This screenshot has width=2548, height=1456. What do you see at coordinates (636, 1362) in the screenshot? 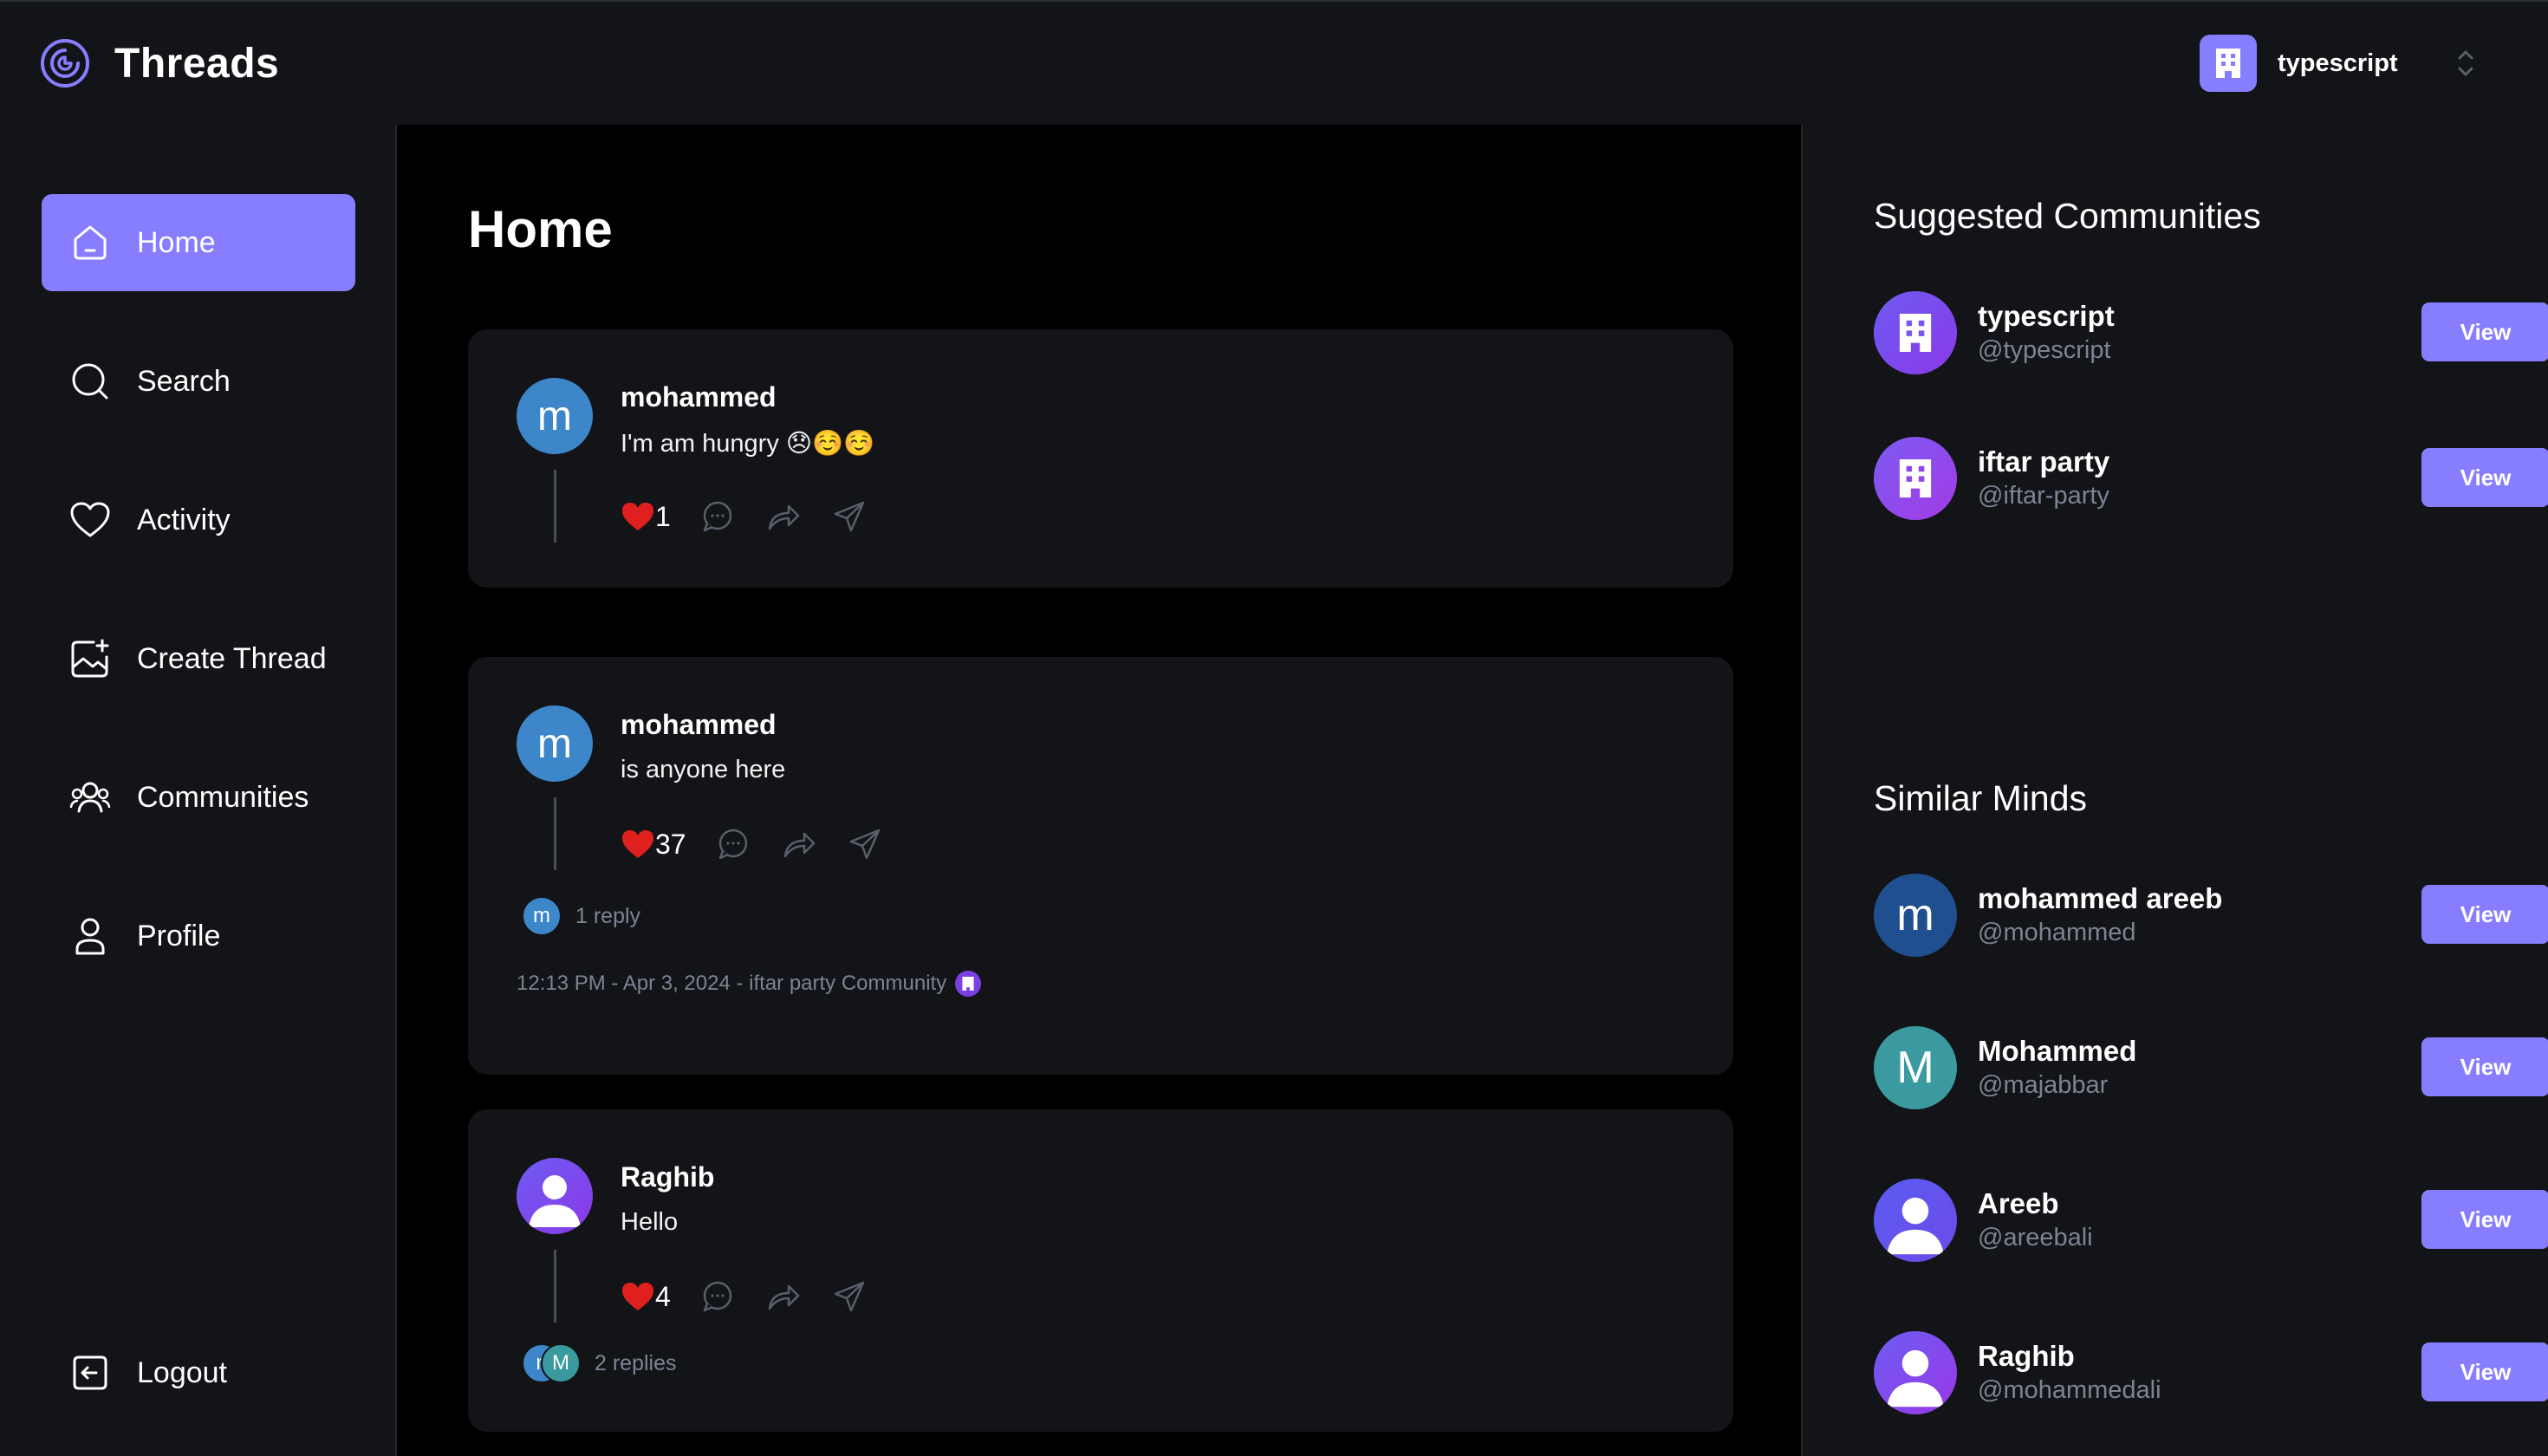
I see `reply-count: 2 replies` at bounding box center [636, 1362].